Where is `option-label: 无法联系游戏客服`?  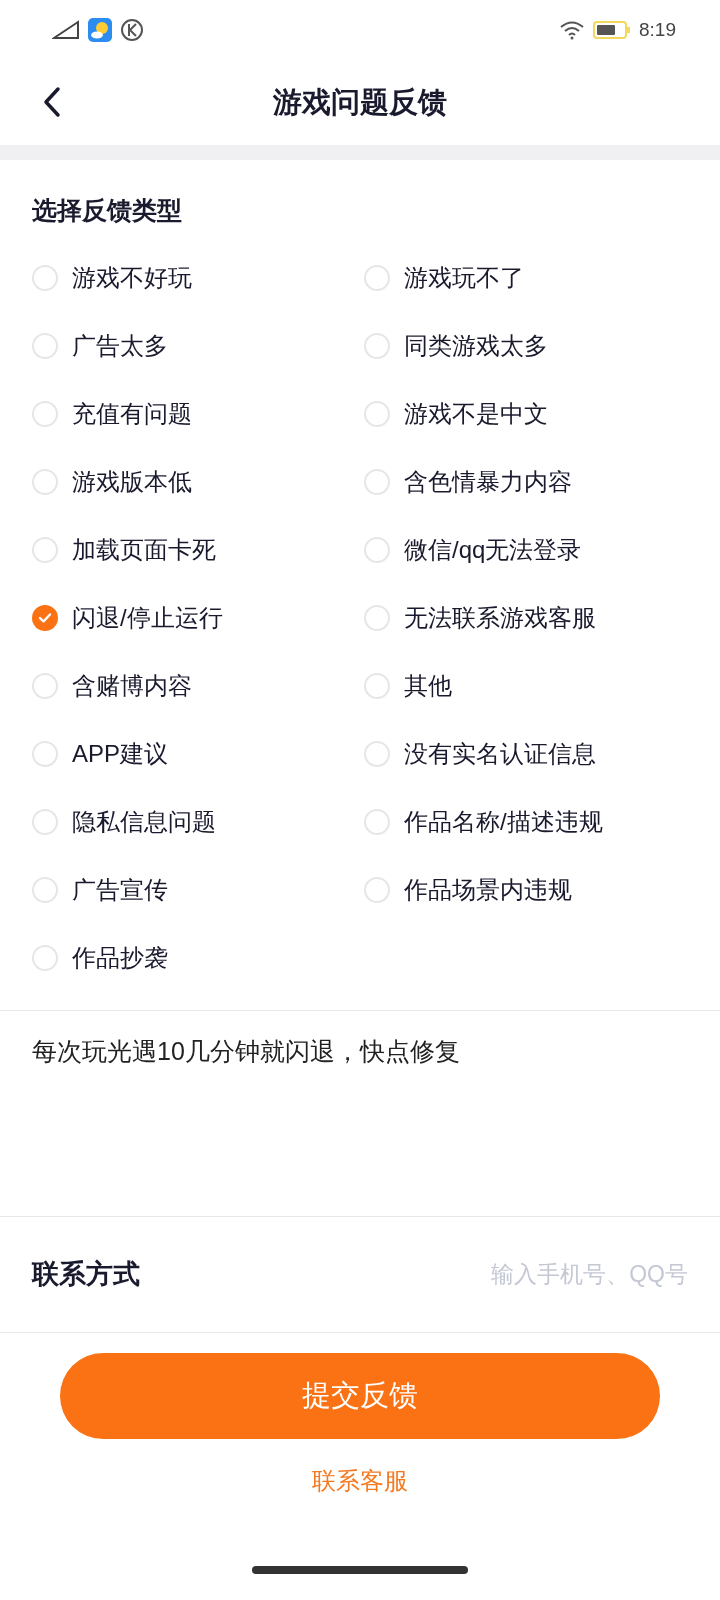
option-label: 无法联系游戏客服 is located at coordinates (500, 617).